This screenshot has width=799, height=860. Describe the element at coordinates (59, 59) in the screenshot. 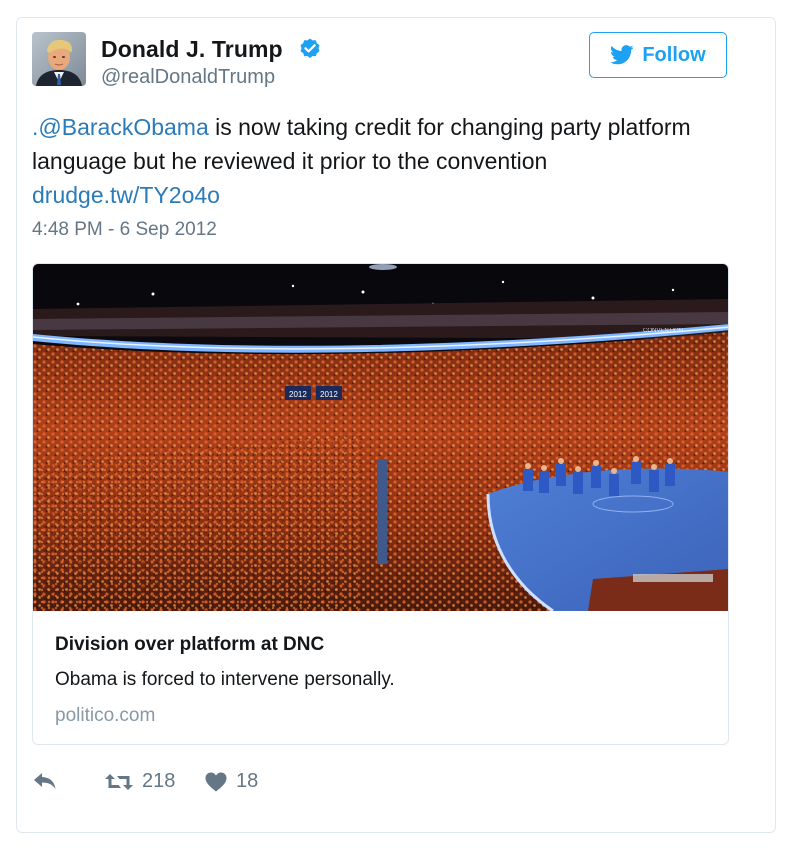

I see `avatar` at that location.